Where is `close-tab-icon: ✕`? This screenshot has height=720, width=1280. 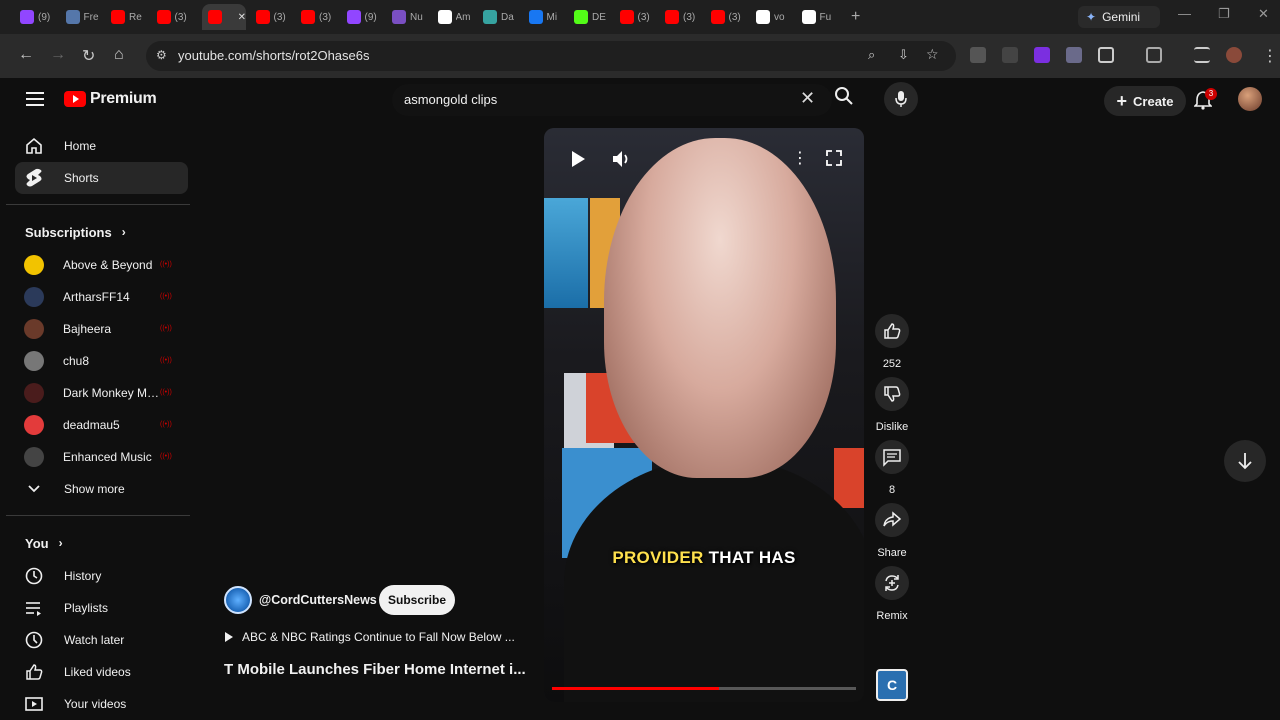
close-tab-icon: ✕ is located at coordinates (242, 17).